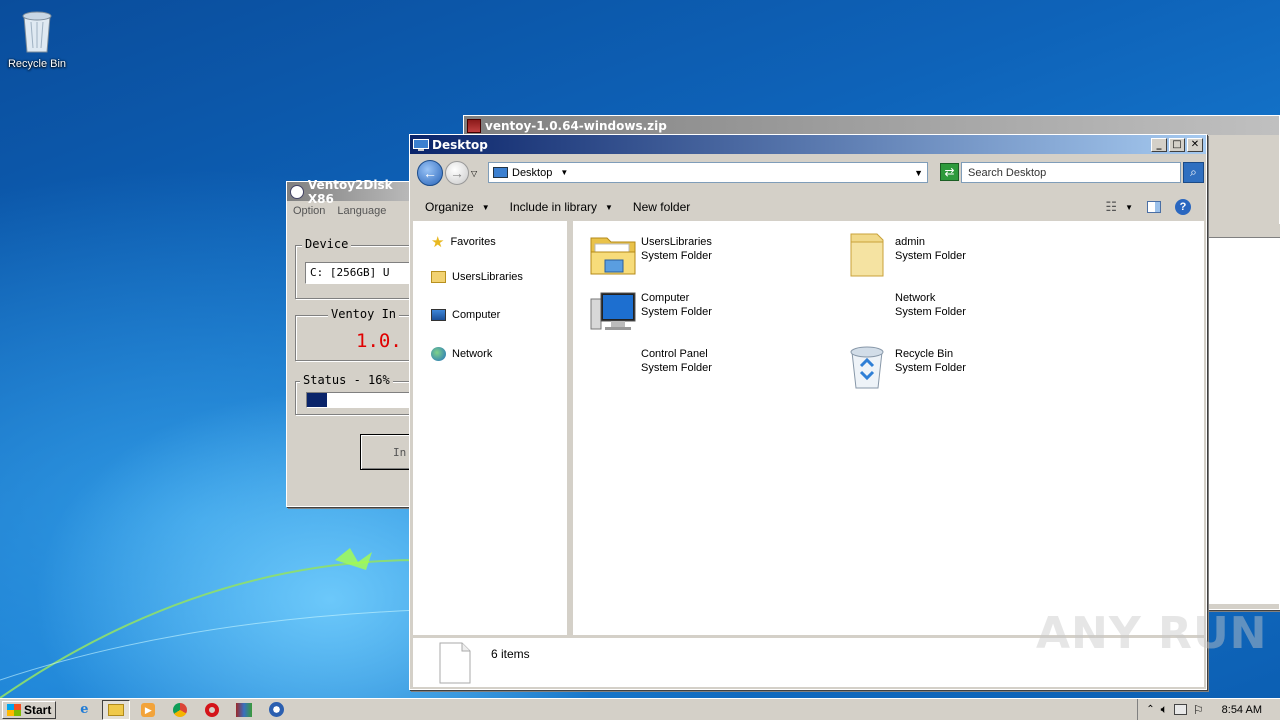  Describe the element at coordinates (84, 710) in the screenshot. I see `taskbar-ie: e` at that location.